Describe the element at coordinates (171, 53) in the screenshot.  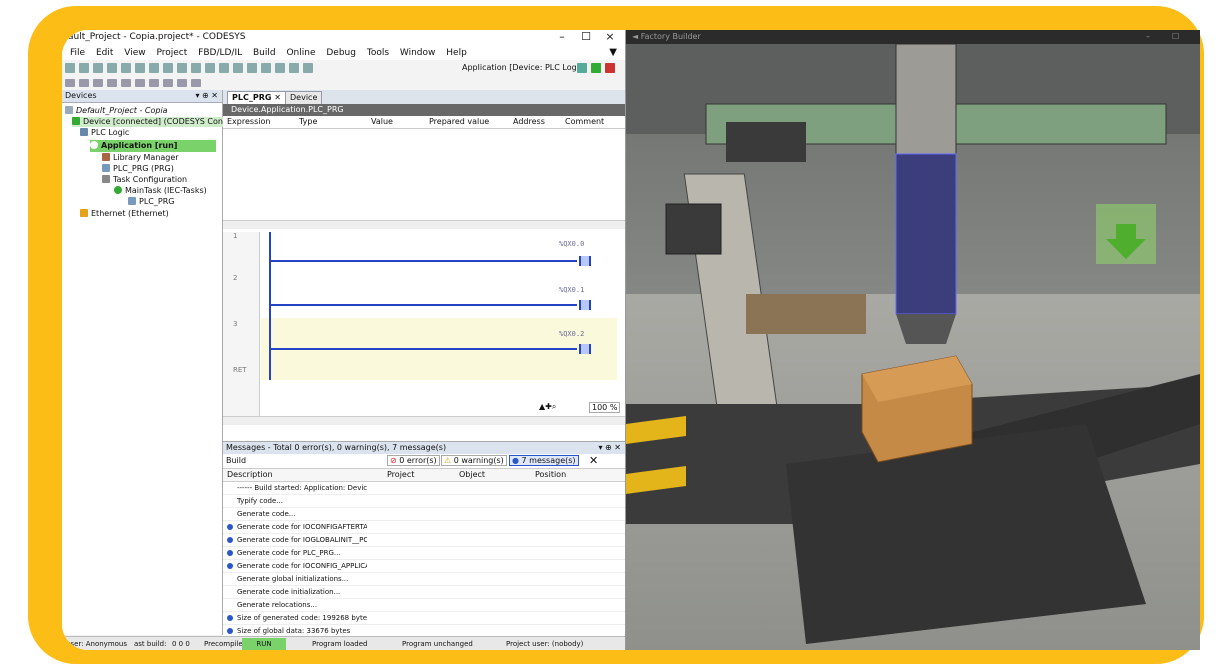
I see `menu-project: Project` at that location.